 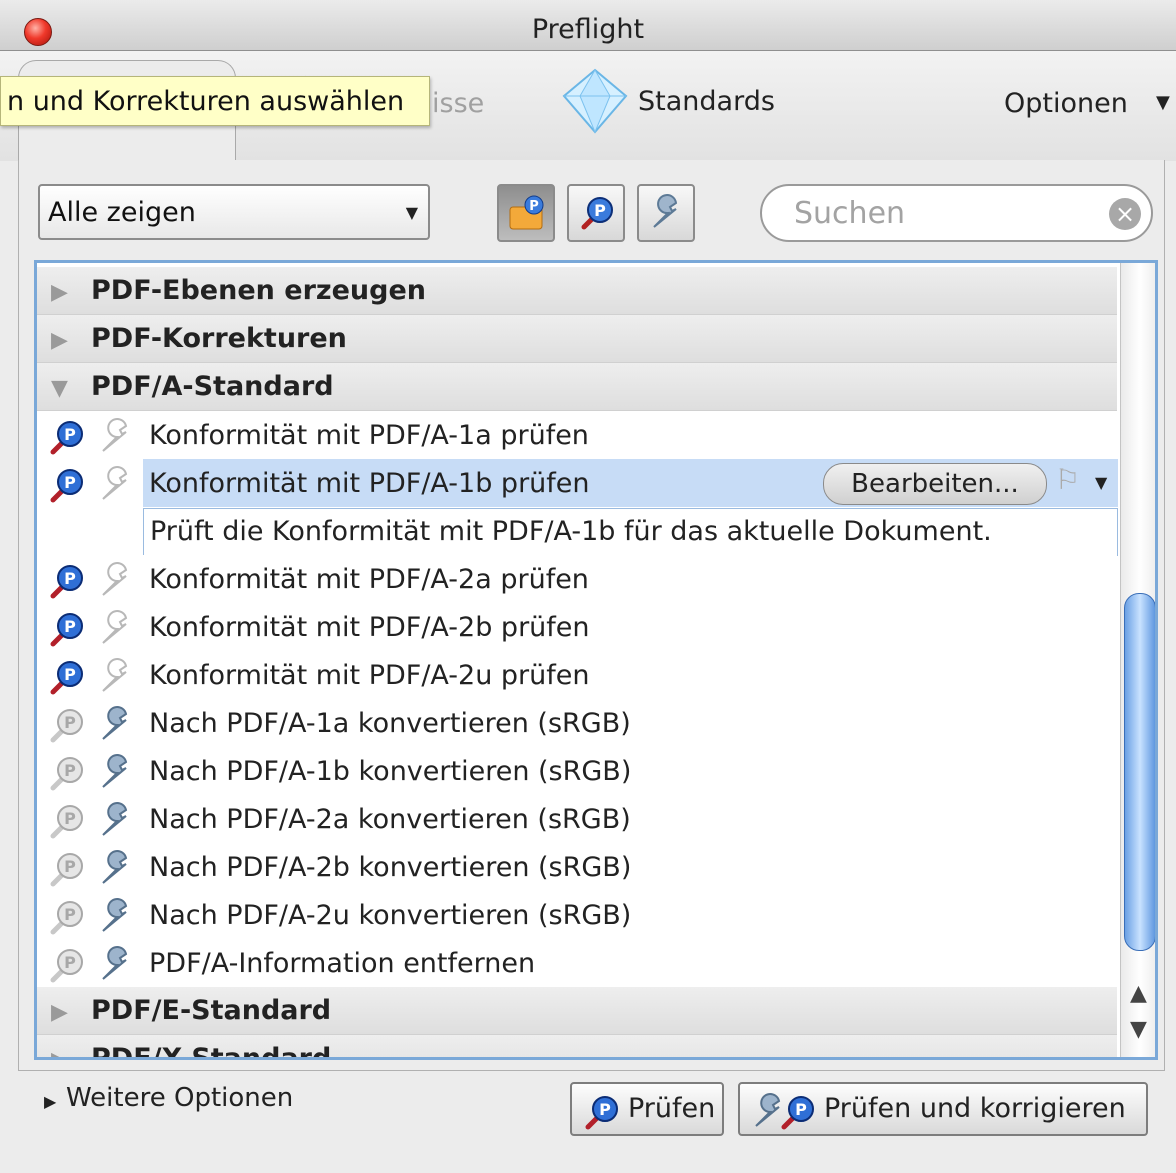 I want to click on list-item: P Konformität mit PDF/A-2b prüfen, so click(x=577, y=627).